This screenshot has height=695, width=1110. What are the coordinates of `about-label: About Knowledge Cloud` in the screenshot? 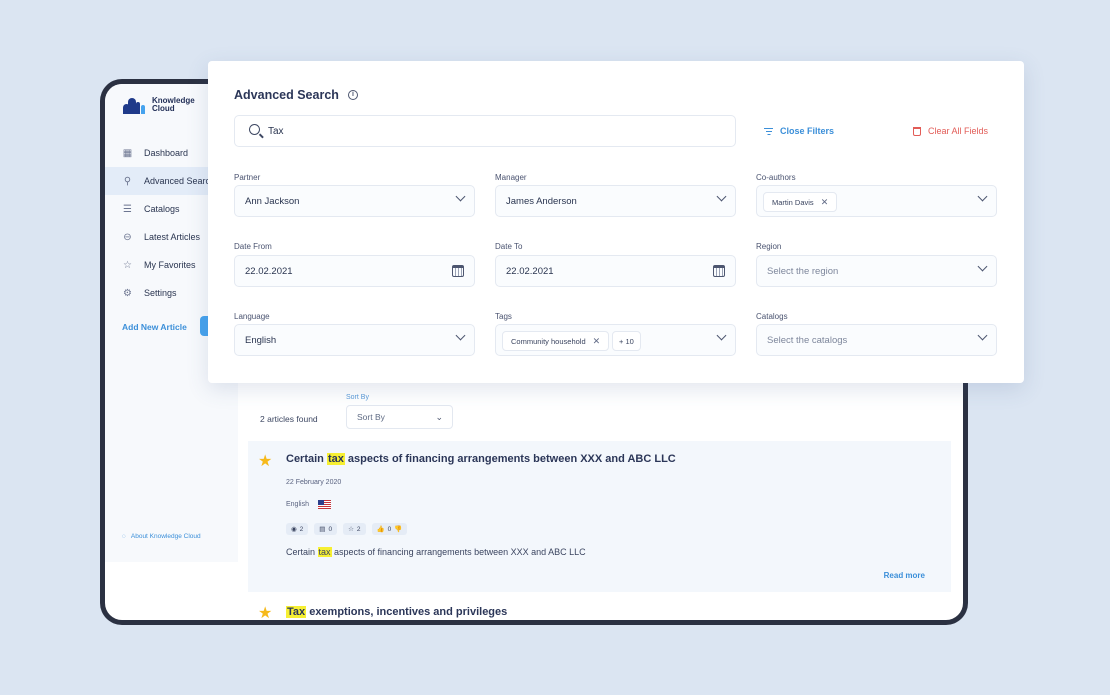 It's located at (165, 536).